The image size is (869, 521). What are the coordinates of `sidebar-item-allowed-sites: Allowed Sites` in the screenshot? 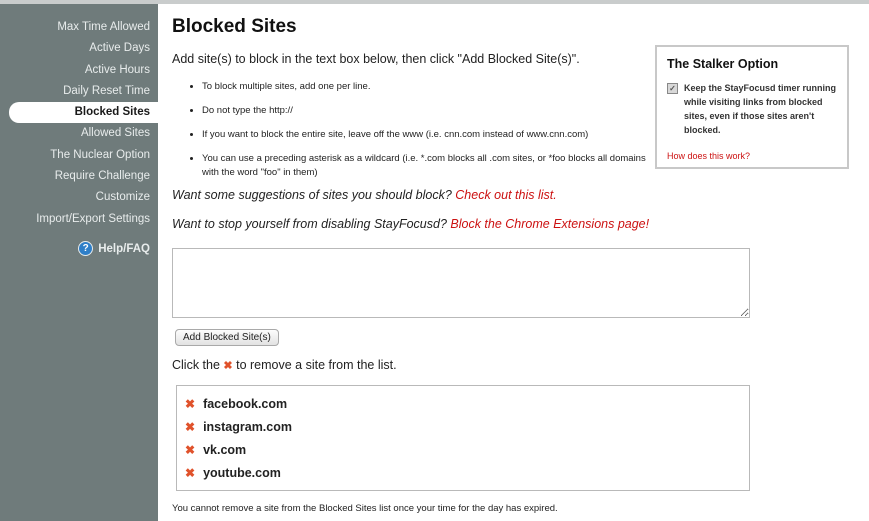 It's located at (79, 133).